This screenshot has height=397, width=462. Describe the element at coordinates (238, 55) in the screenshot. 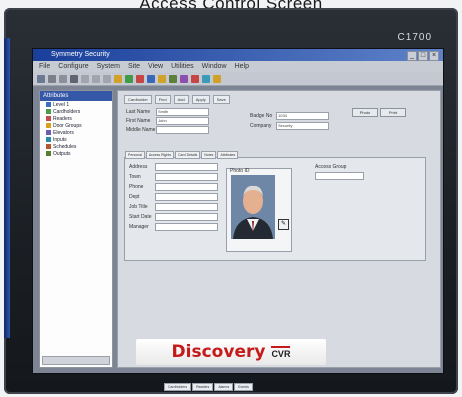

I see `window-titlebar: Symmetry Security _ □ ×` at that location.